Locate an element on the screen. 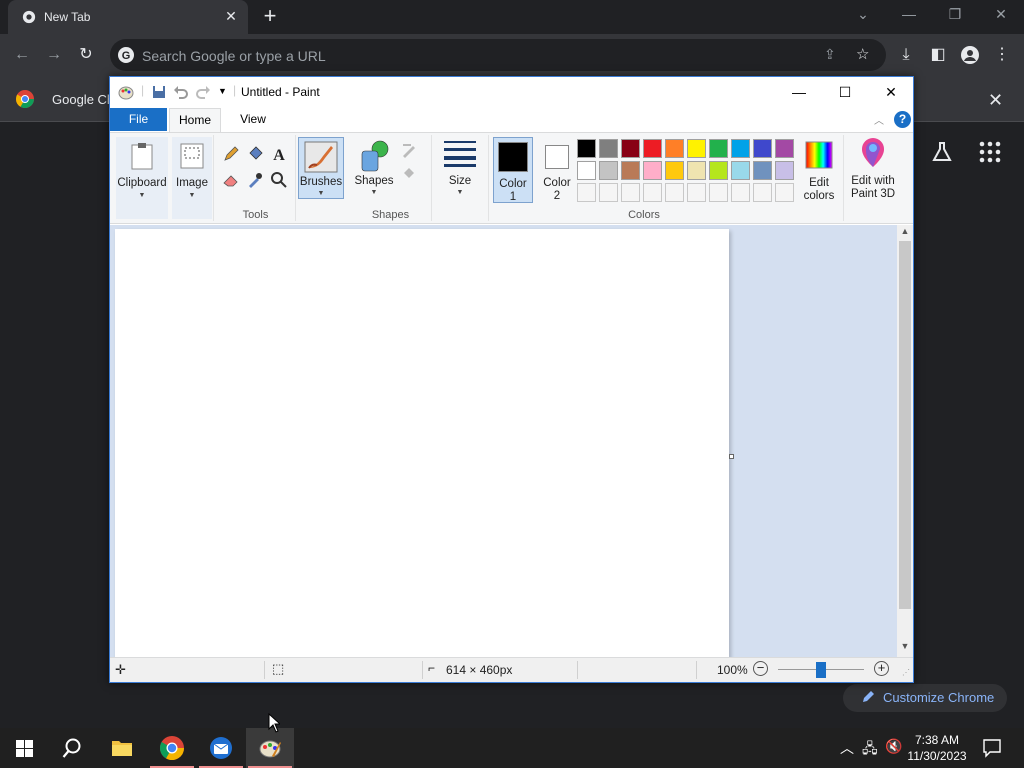  size-button: Size ▼ is located at coordinates (460, 166).